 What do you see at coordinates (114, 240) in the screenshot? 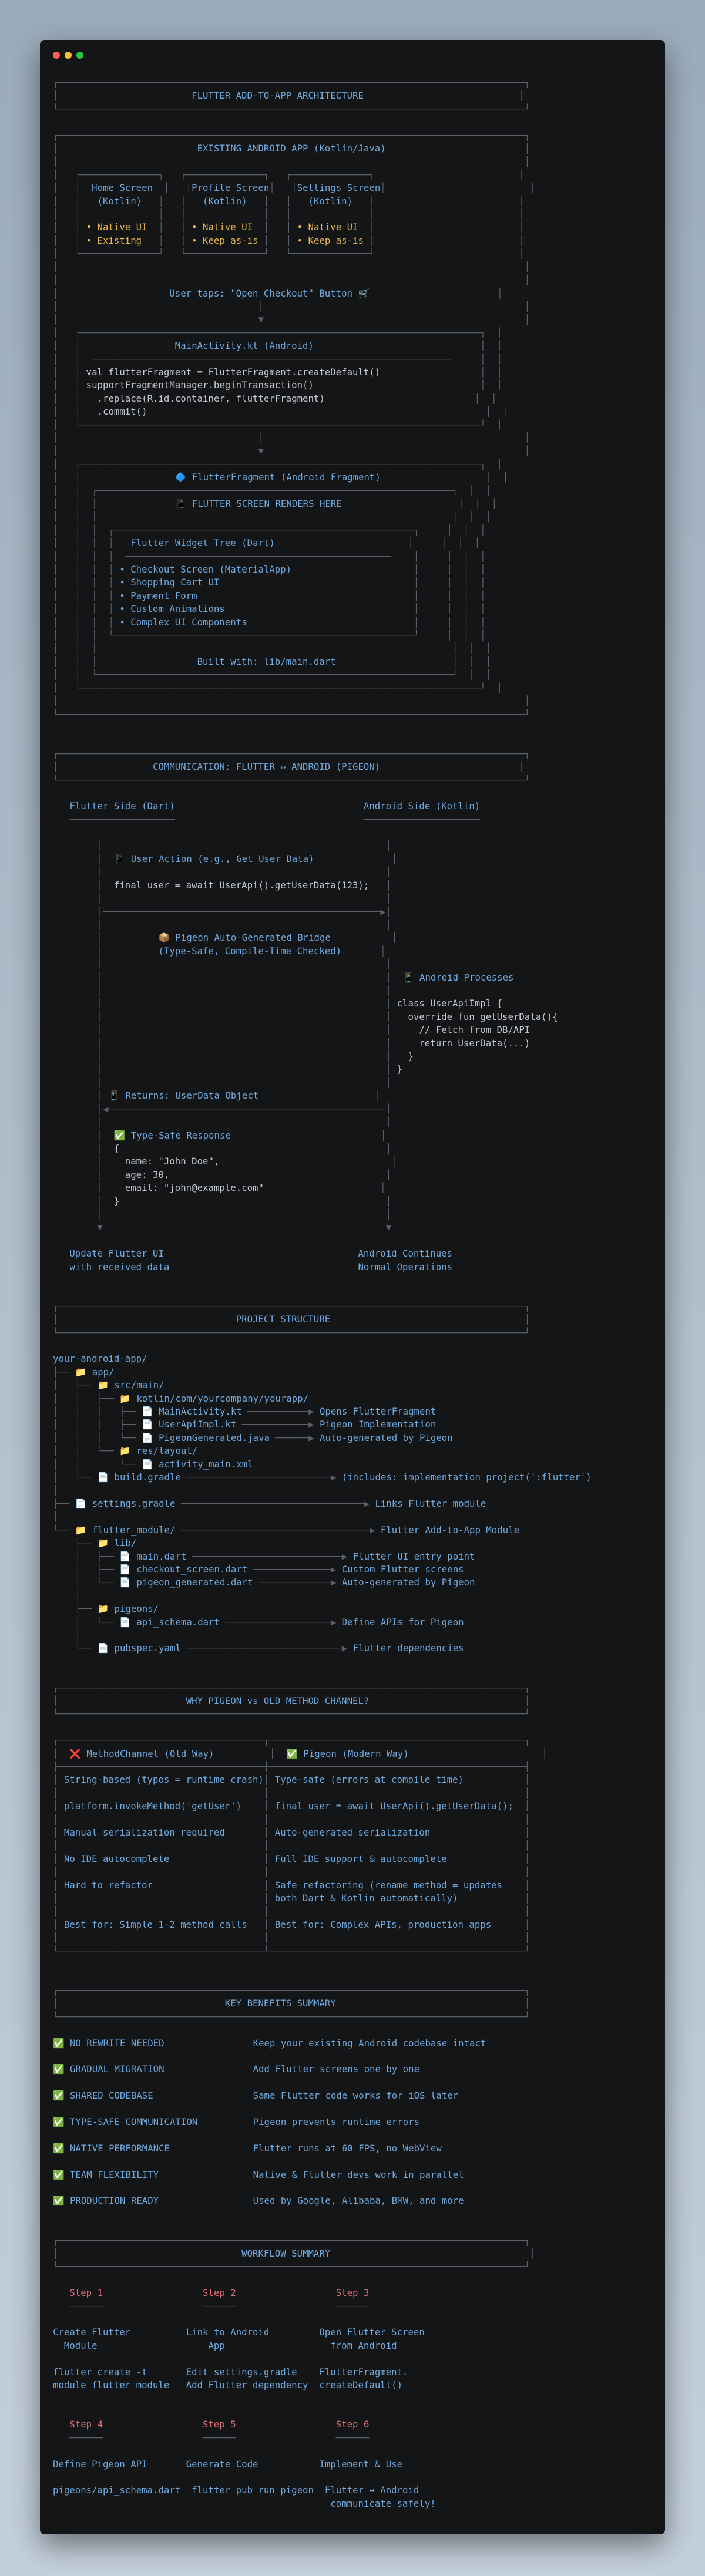
I see `home-existing: • Existing` at bounding box center [114, 240].